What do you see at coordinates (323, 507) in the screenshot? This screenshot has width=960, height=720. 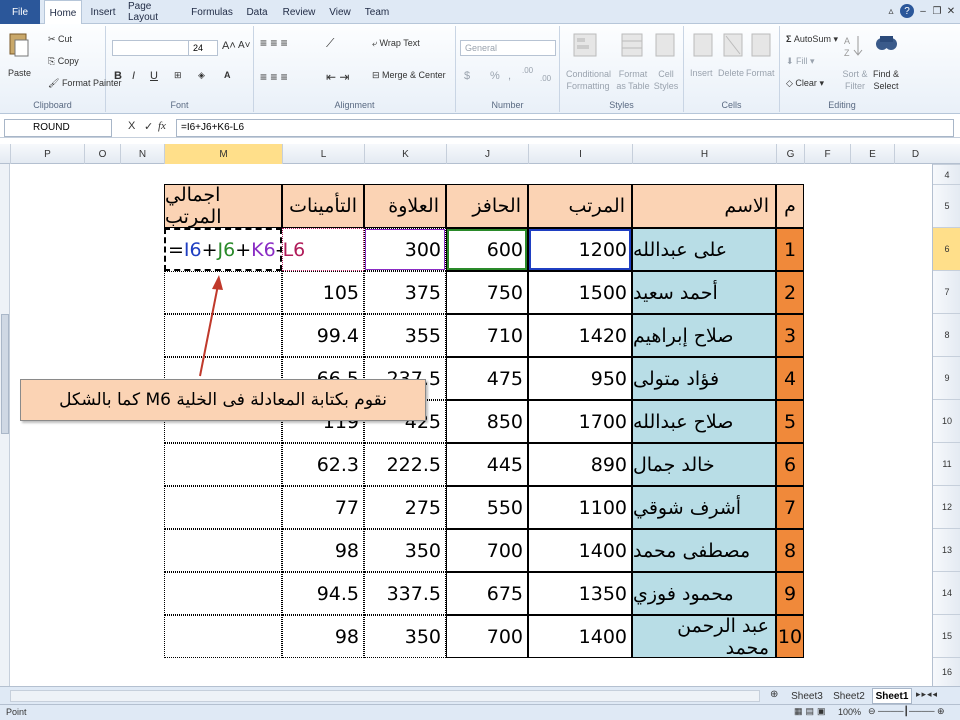 I see `cell-insurance: 77` at bounding box center [323, 507].